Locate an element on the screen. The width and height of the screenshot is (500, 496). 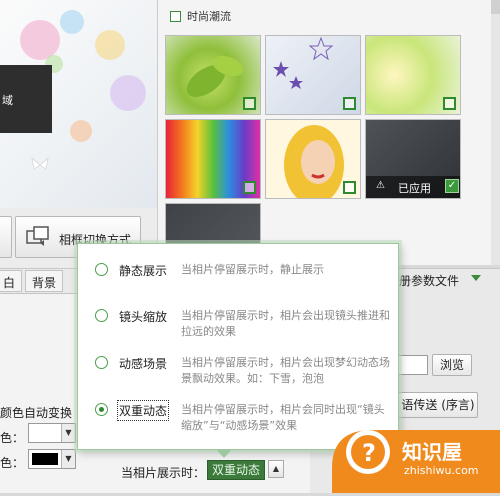
path-input is located at coordinates (413, 365).